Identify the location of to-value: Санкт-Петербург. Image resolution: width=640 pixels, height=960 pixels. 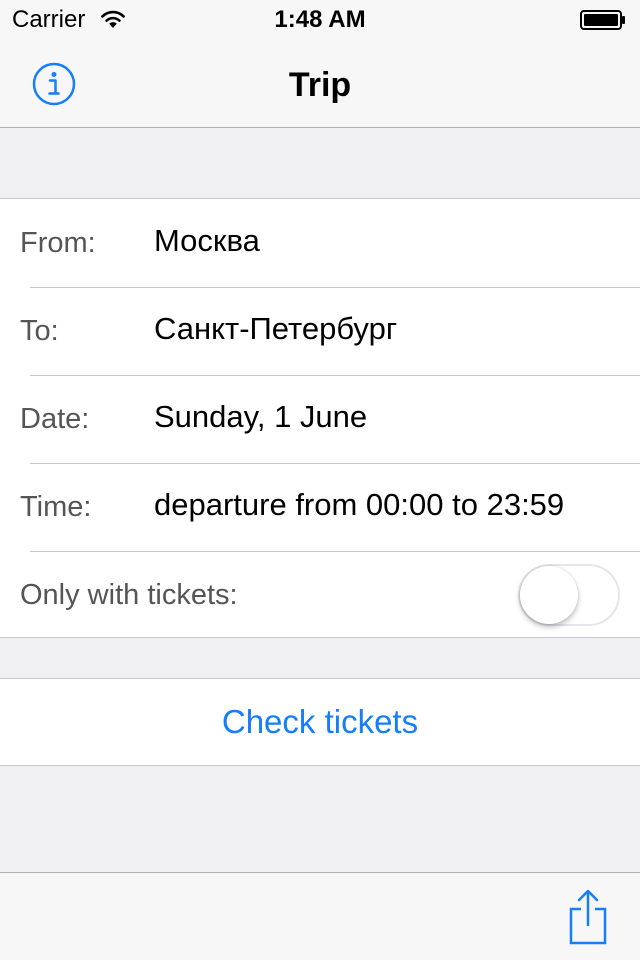
(275, 329).